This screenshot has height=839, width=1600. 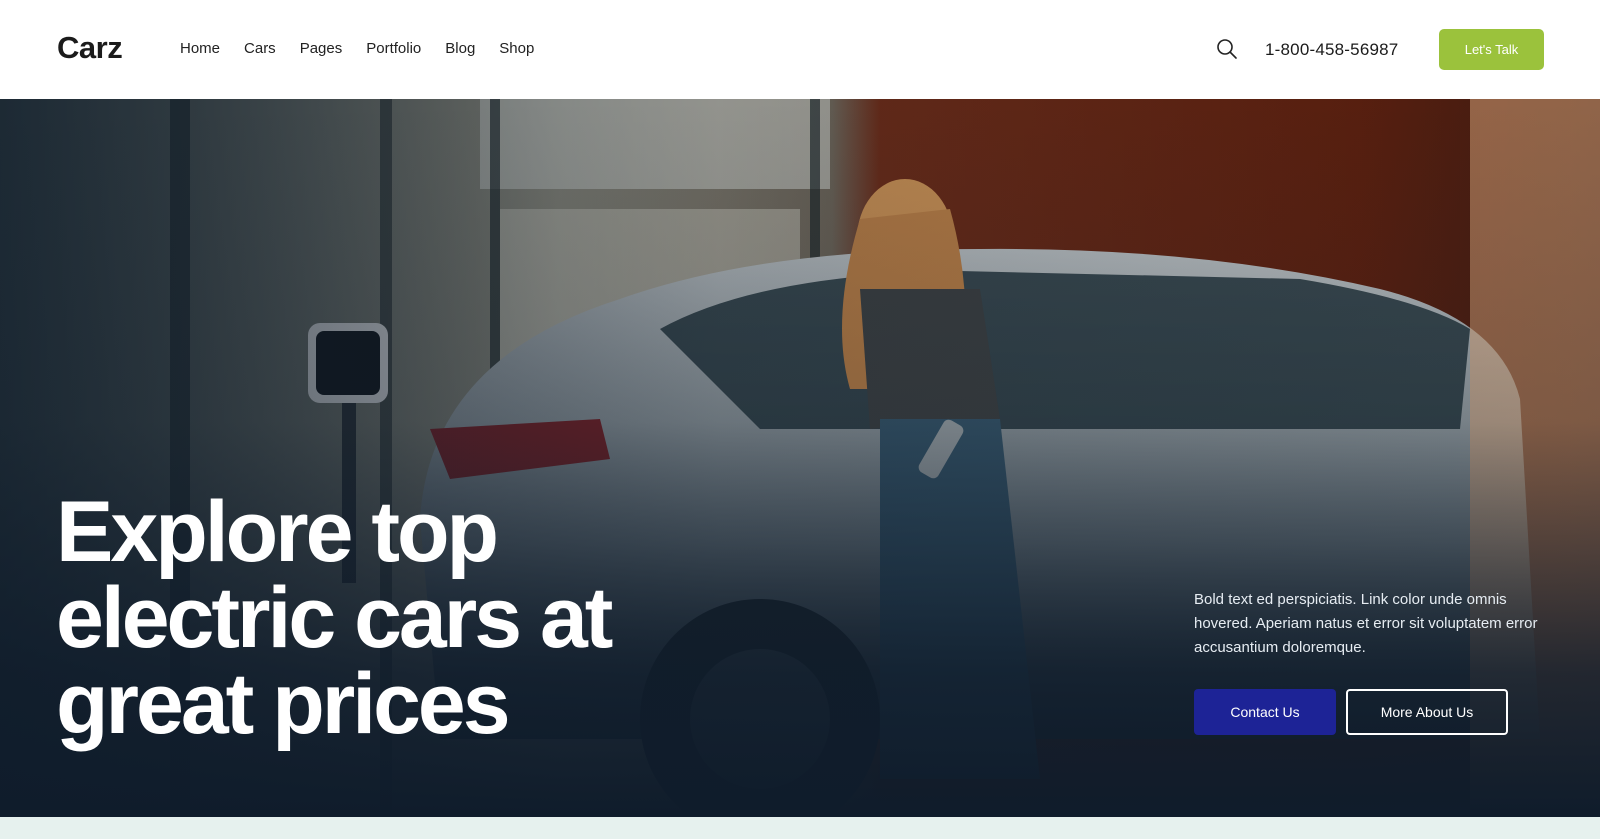 I want to click on nav-pages: Pages, so click(x=321, y=48).